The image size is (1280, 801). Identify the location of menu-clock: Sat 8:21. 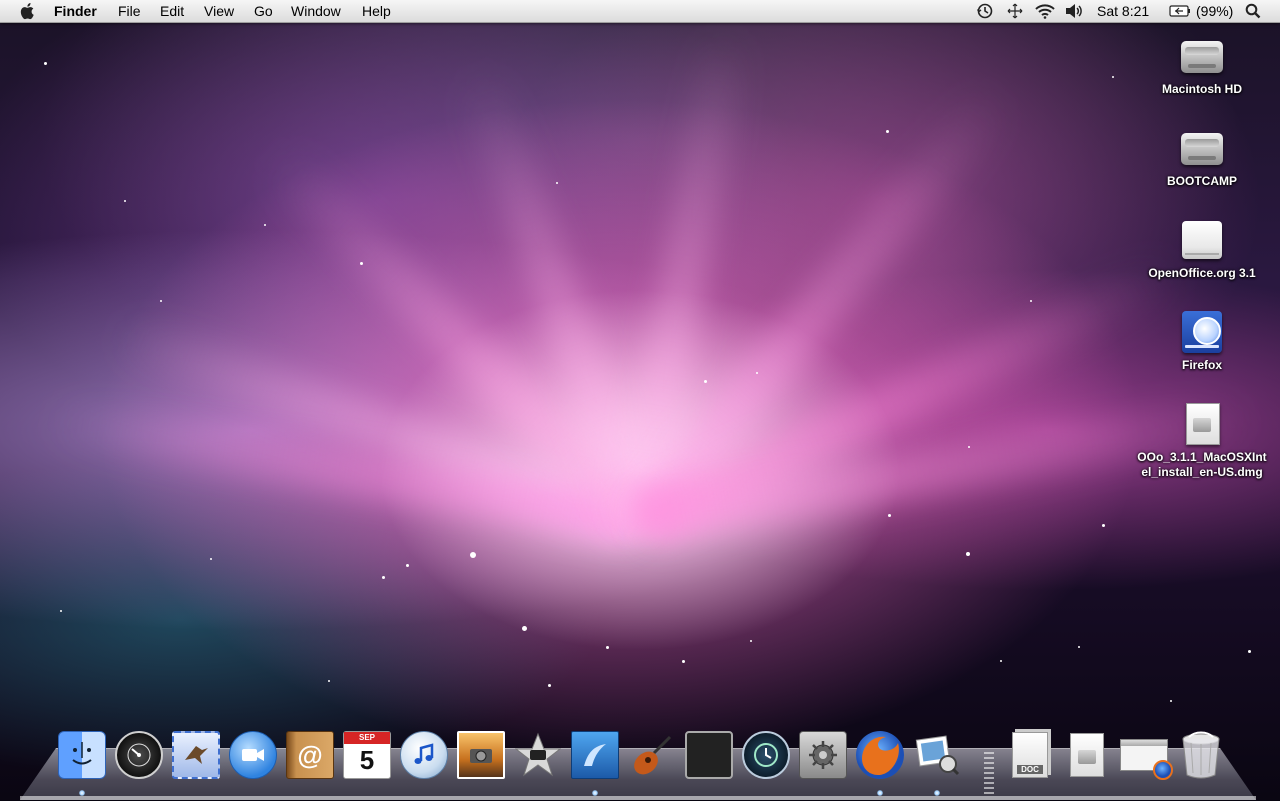
(1123, 11).